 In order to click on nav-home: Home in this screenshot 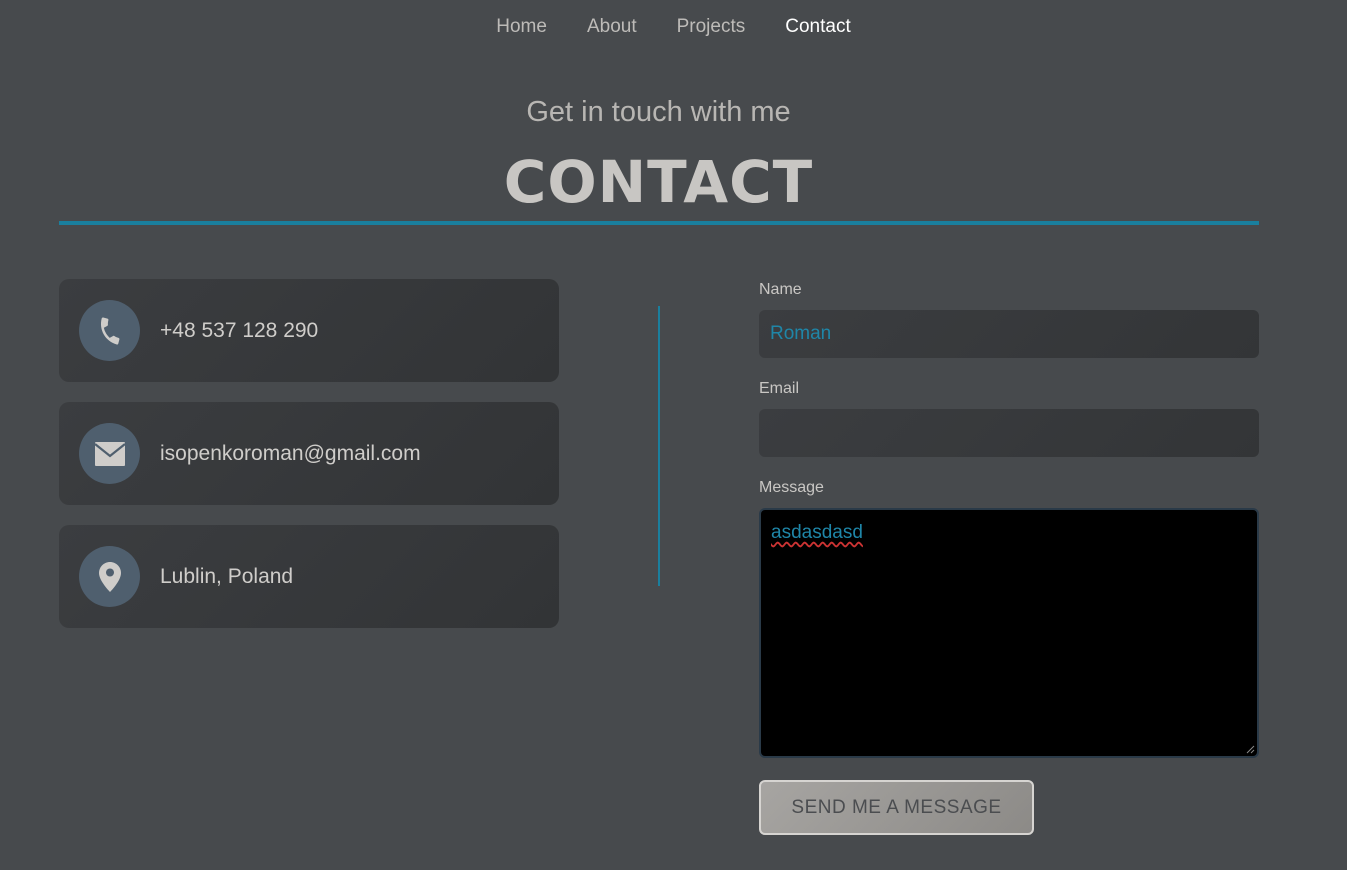, I will do `click(521, 27)`.